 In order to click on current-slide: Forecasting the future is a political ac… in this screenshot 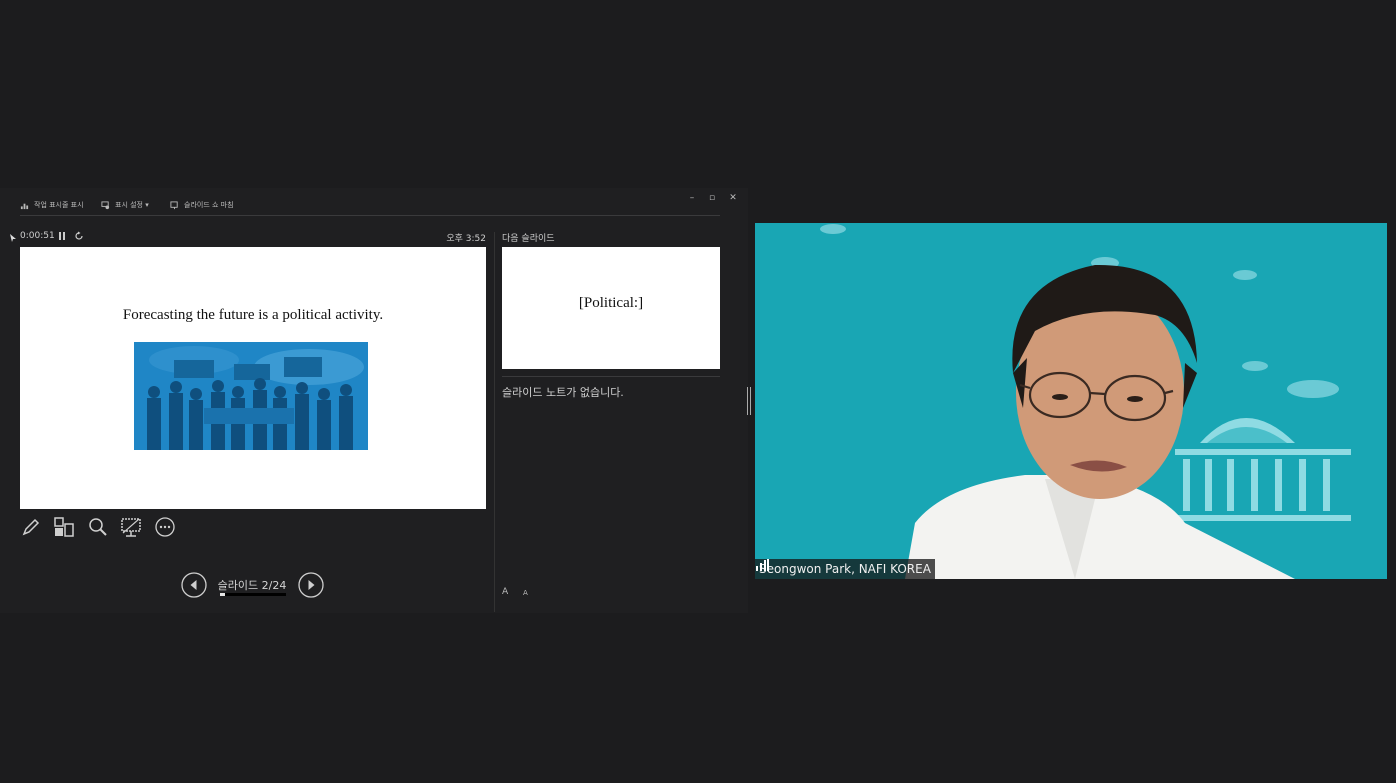, I will do `click(253, 378)`.